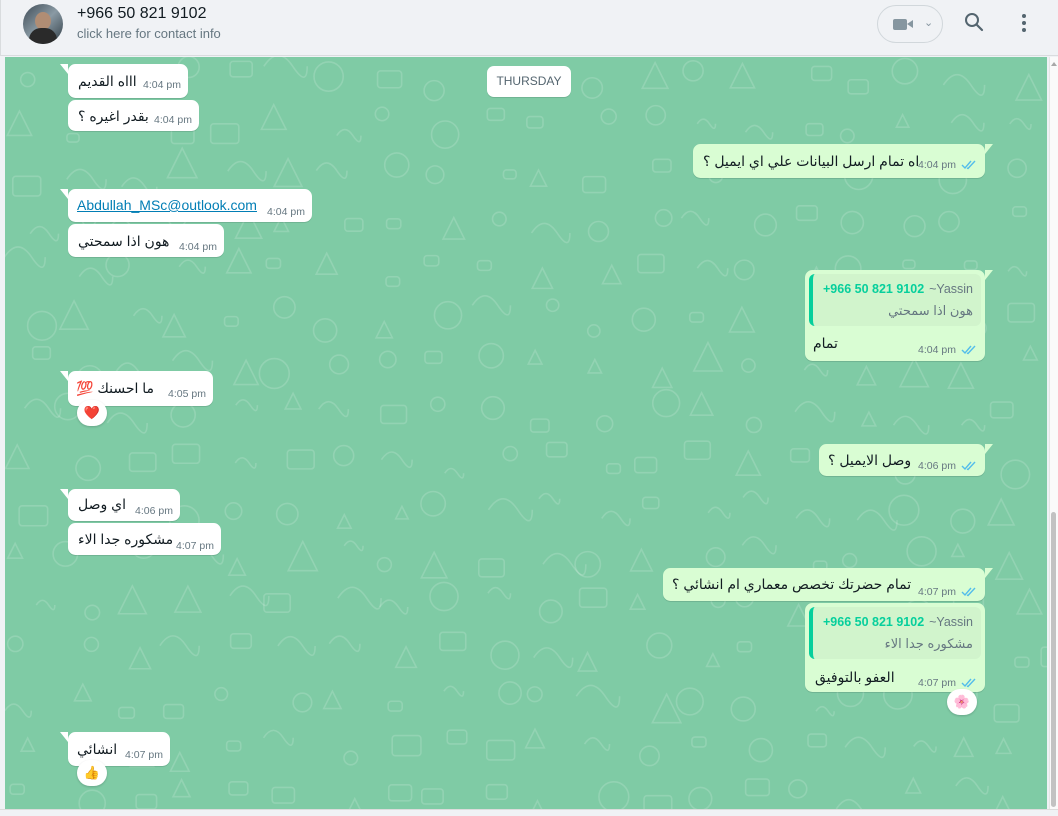  Describe the element at coordinates (962, 702) in the screenshot. I see `message-reaction: 🌸` at that location.